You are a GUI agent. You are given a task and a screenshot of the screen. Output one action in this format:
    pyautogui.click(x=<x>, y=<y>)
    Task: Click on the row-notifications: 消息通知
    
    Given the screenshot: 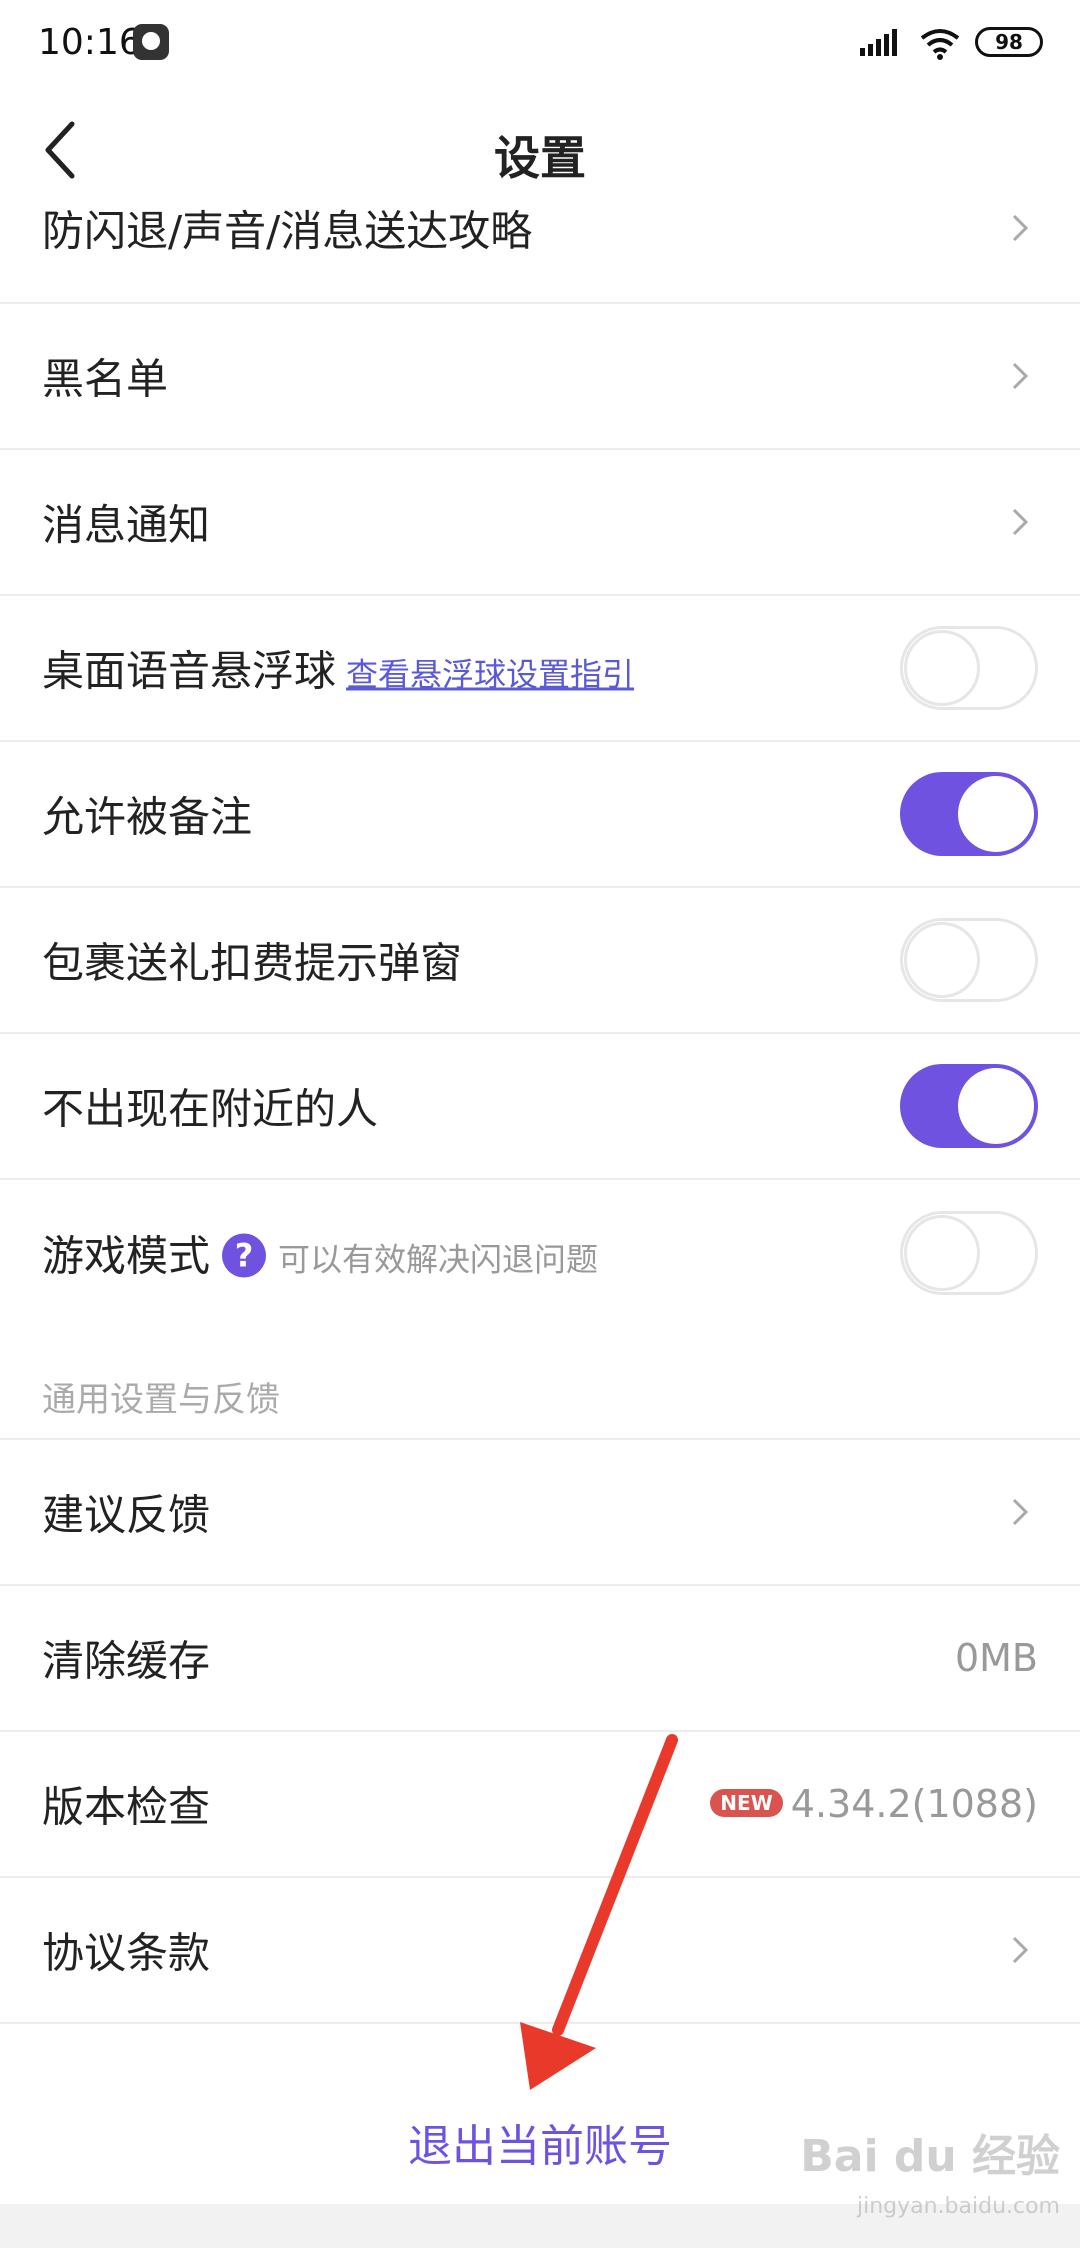 What is the action you would take?
    pyautogui.click(x=540, y=523)
    